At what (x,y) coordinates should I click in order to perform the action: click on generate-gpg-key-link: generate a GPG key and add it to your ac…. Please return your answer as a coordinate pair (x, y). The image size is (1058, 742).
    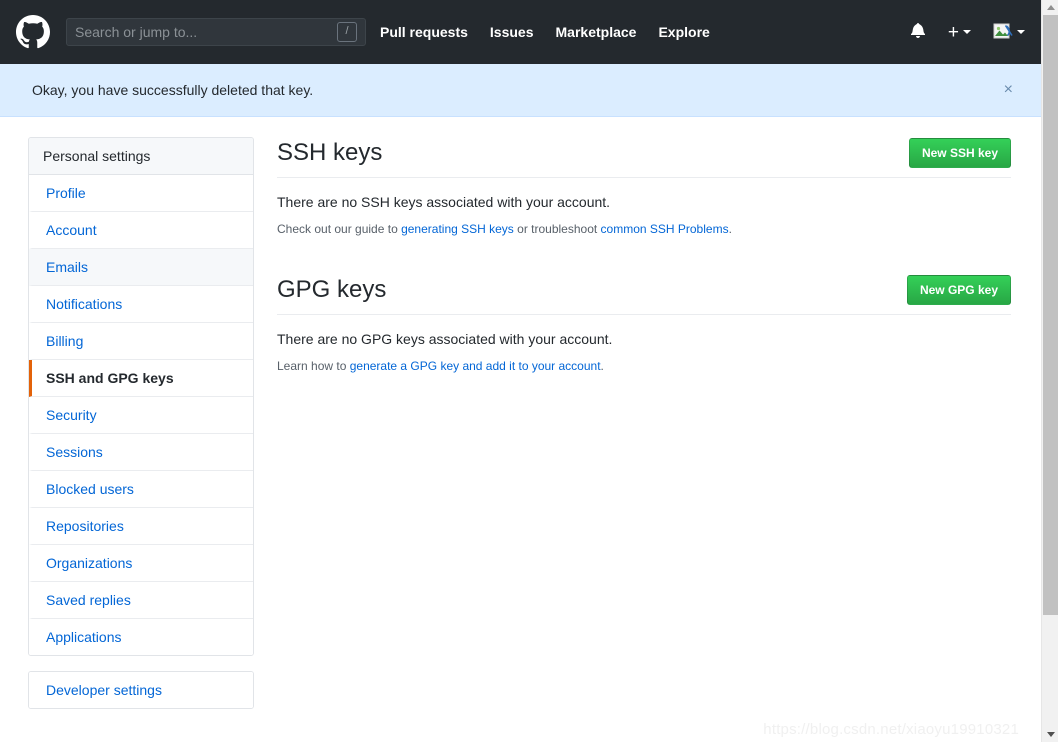
    Looking at the image, I should click on (475, 366).